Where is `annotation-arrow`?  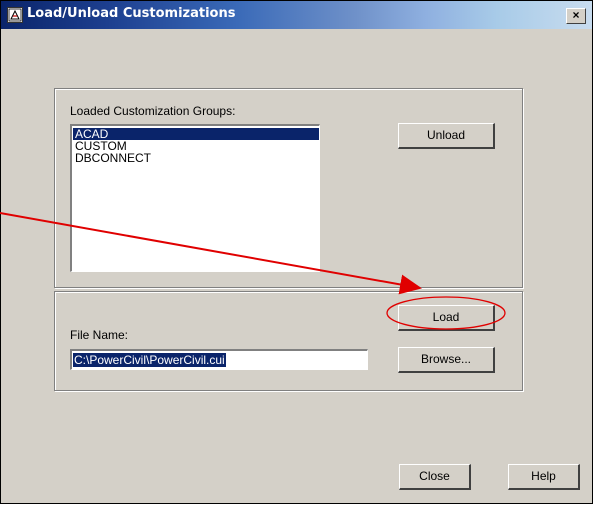 annotation-arrow is located at coordinates (211, 253).